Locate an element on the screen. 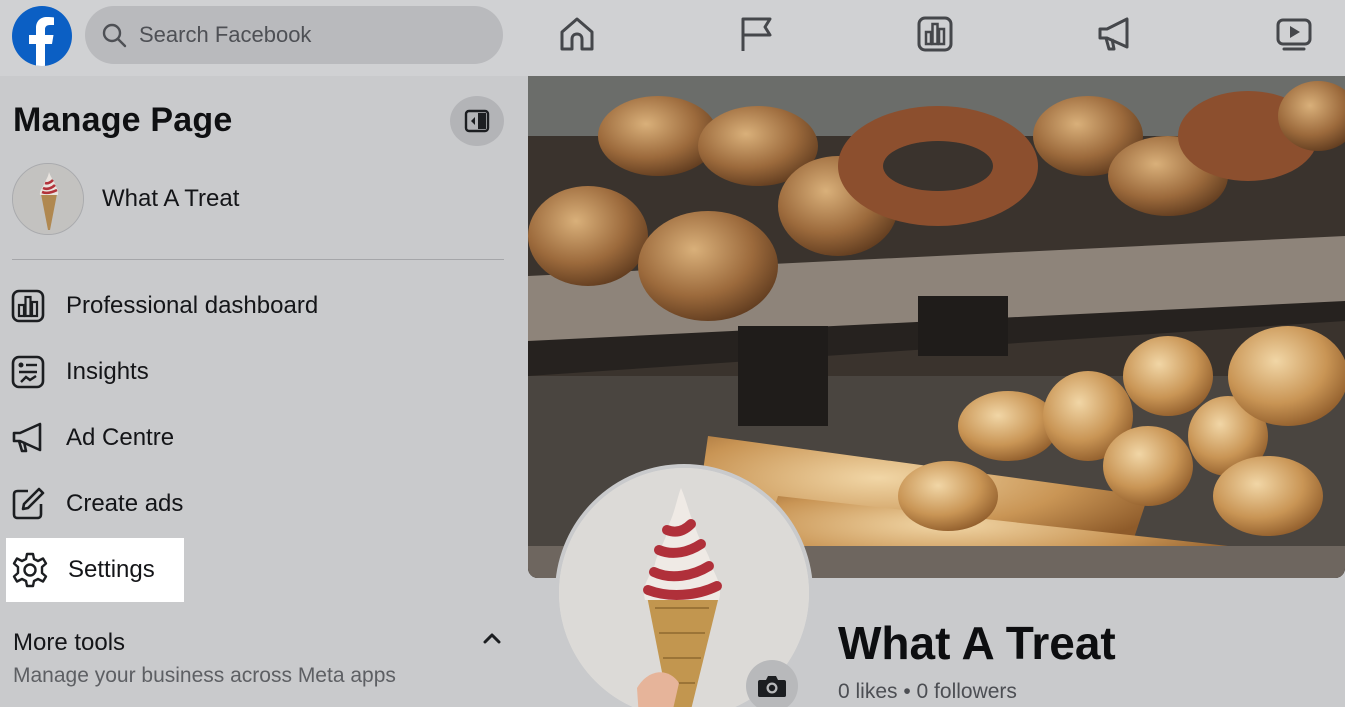 Image resolution: width=1345 pixels, height=707 pixels. camera-button is located at coordinates (772, 683).